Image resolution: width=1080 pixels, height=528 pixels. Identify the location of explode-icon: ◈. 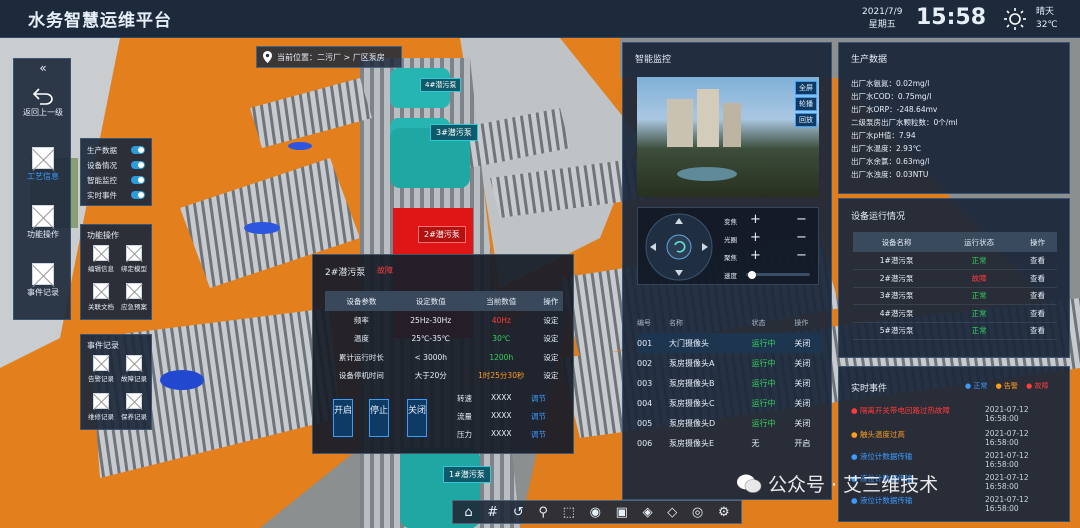
(648, 512).